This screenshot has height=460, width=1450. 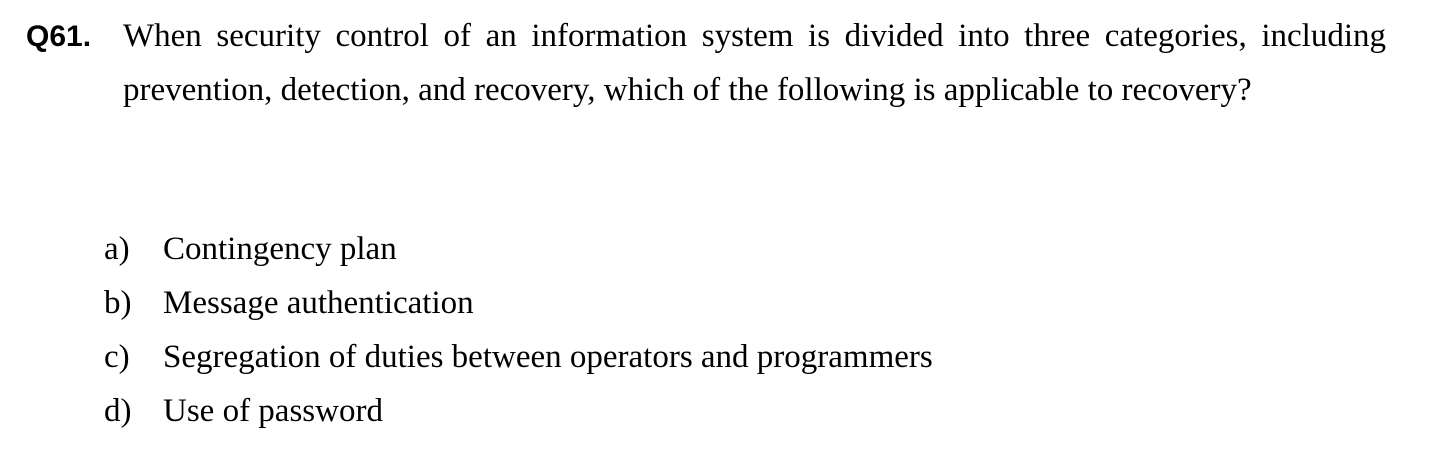 I want to click on option-letter: c), so click(x=117, y=357).